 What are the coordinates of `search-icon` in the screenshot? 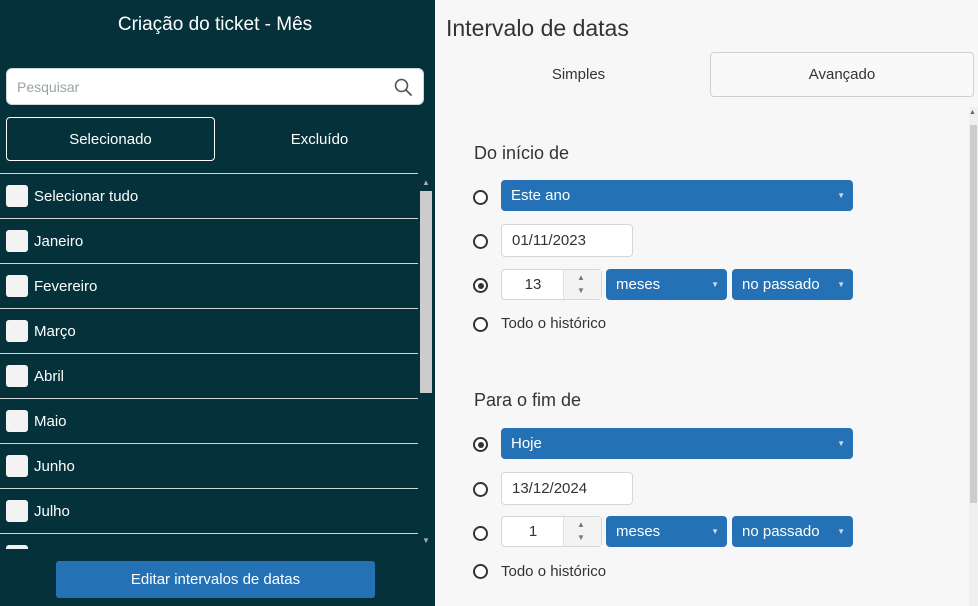 It's located at (403, 87).